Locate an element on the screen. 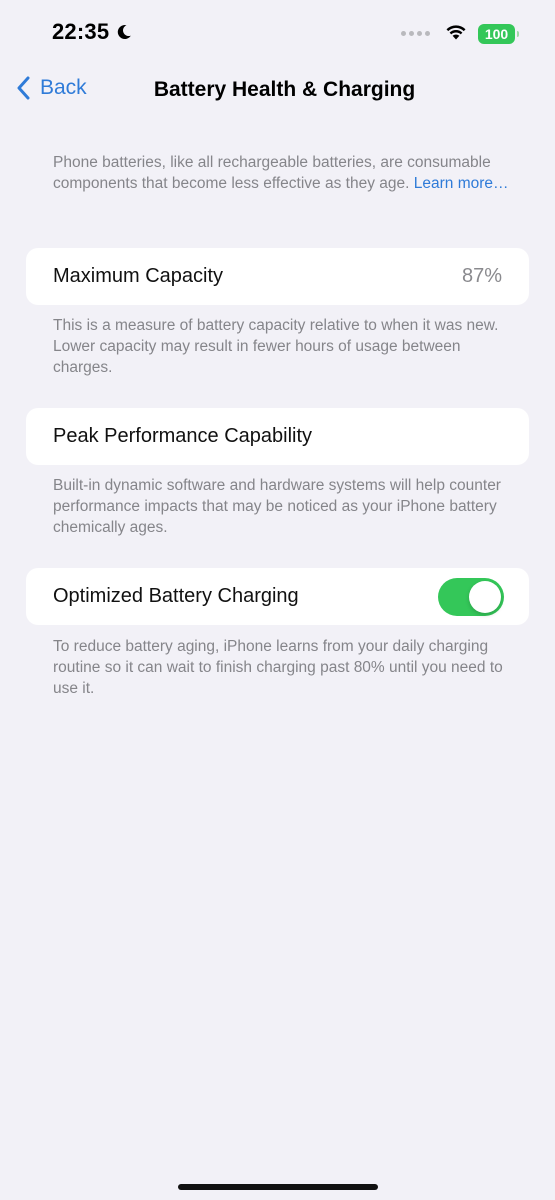  optimized-charging-toggle is located at coordinates (471, 596).